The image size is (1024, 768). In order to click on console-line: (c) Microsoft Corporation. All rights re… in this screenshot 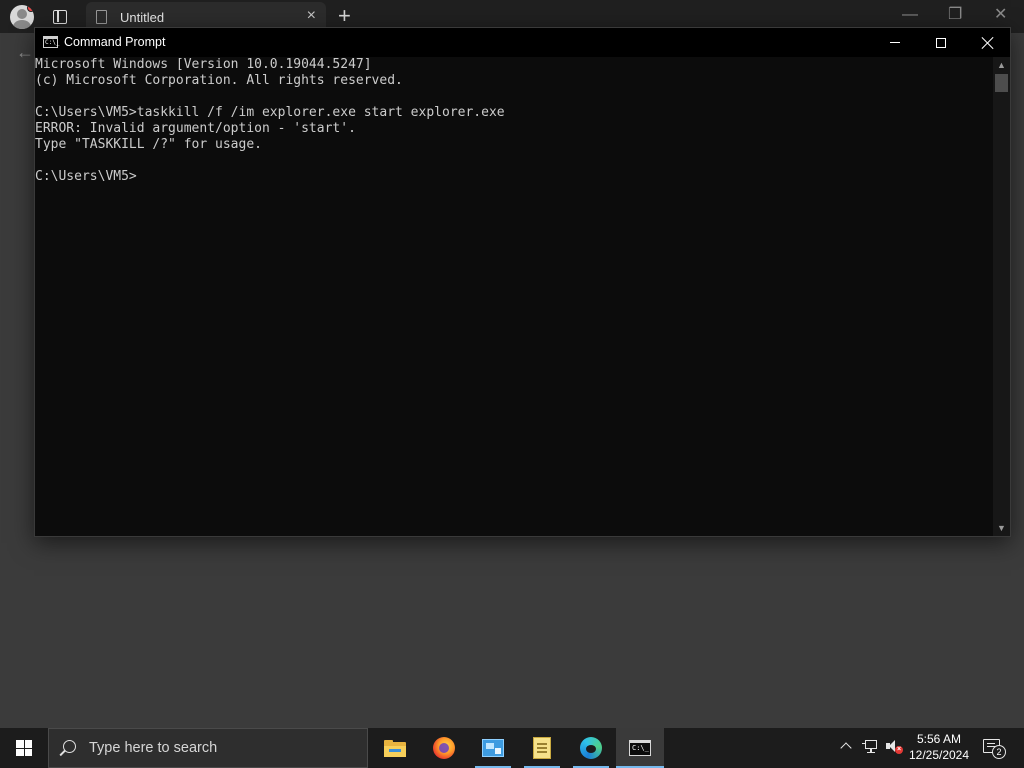, I will do `click(219, 80)`.